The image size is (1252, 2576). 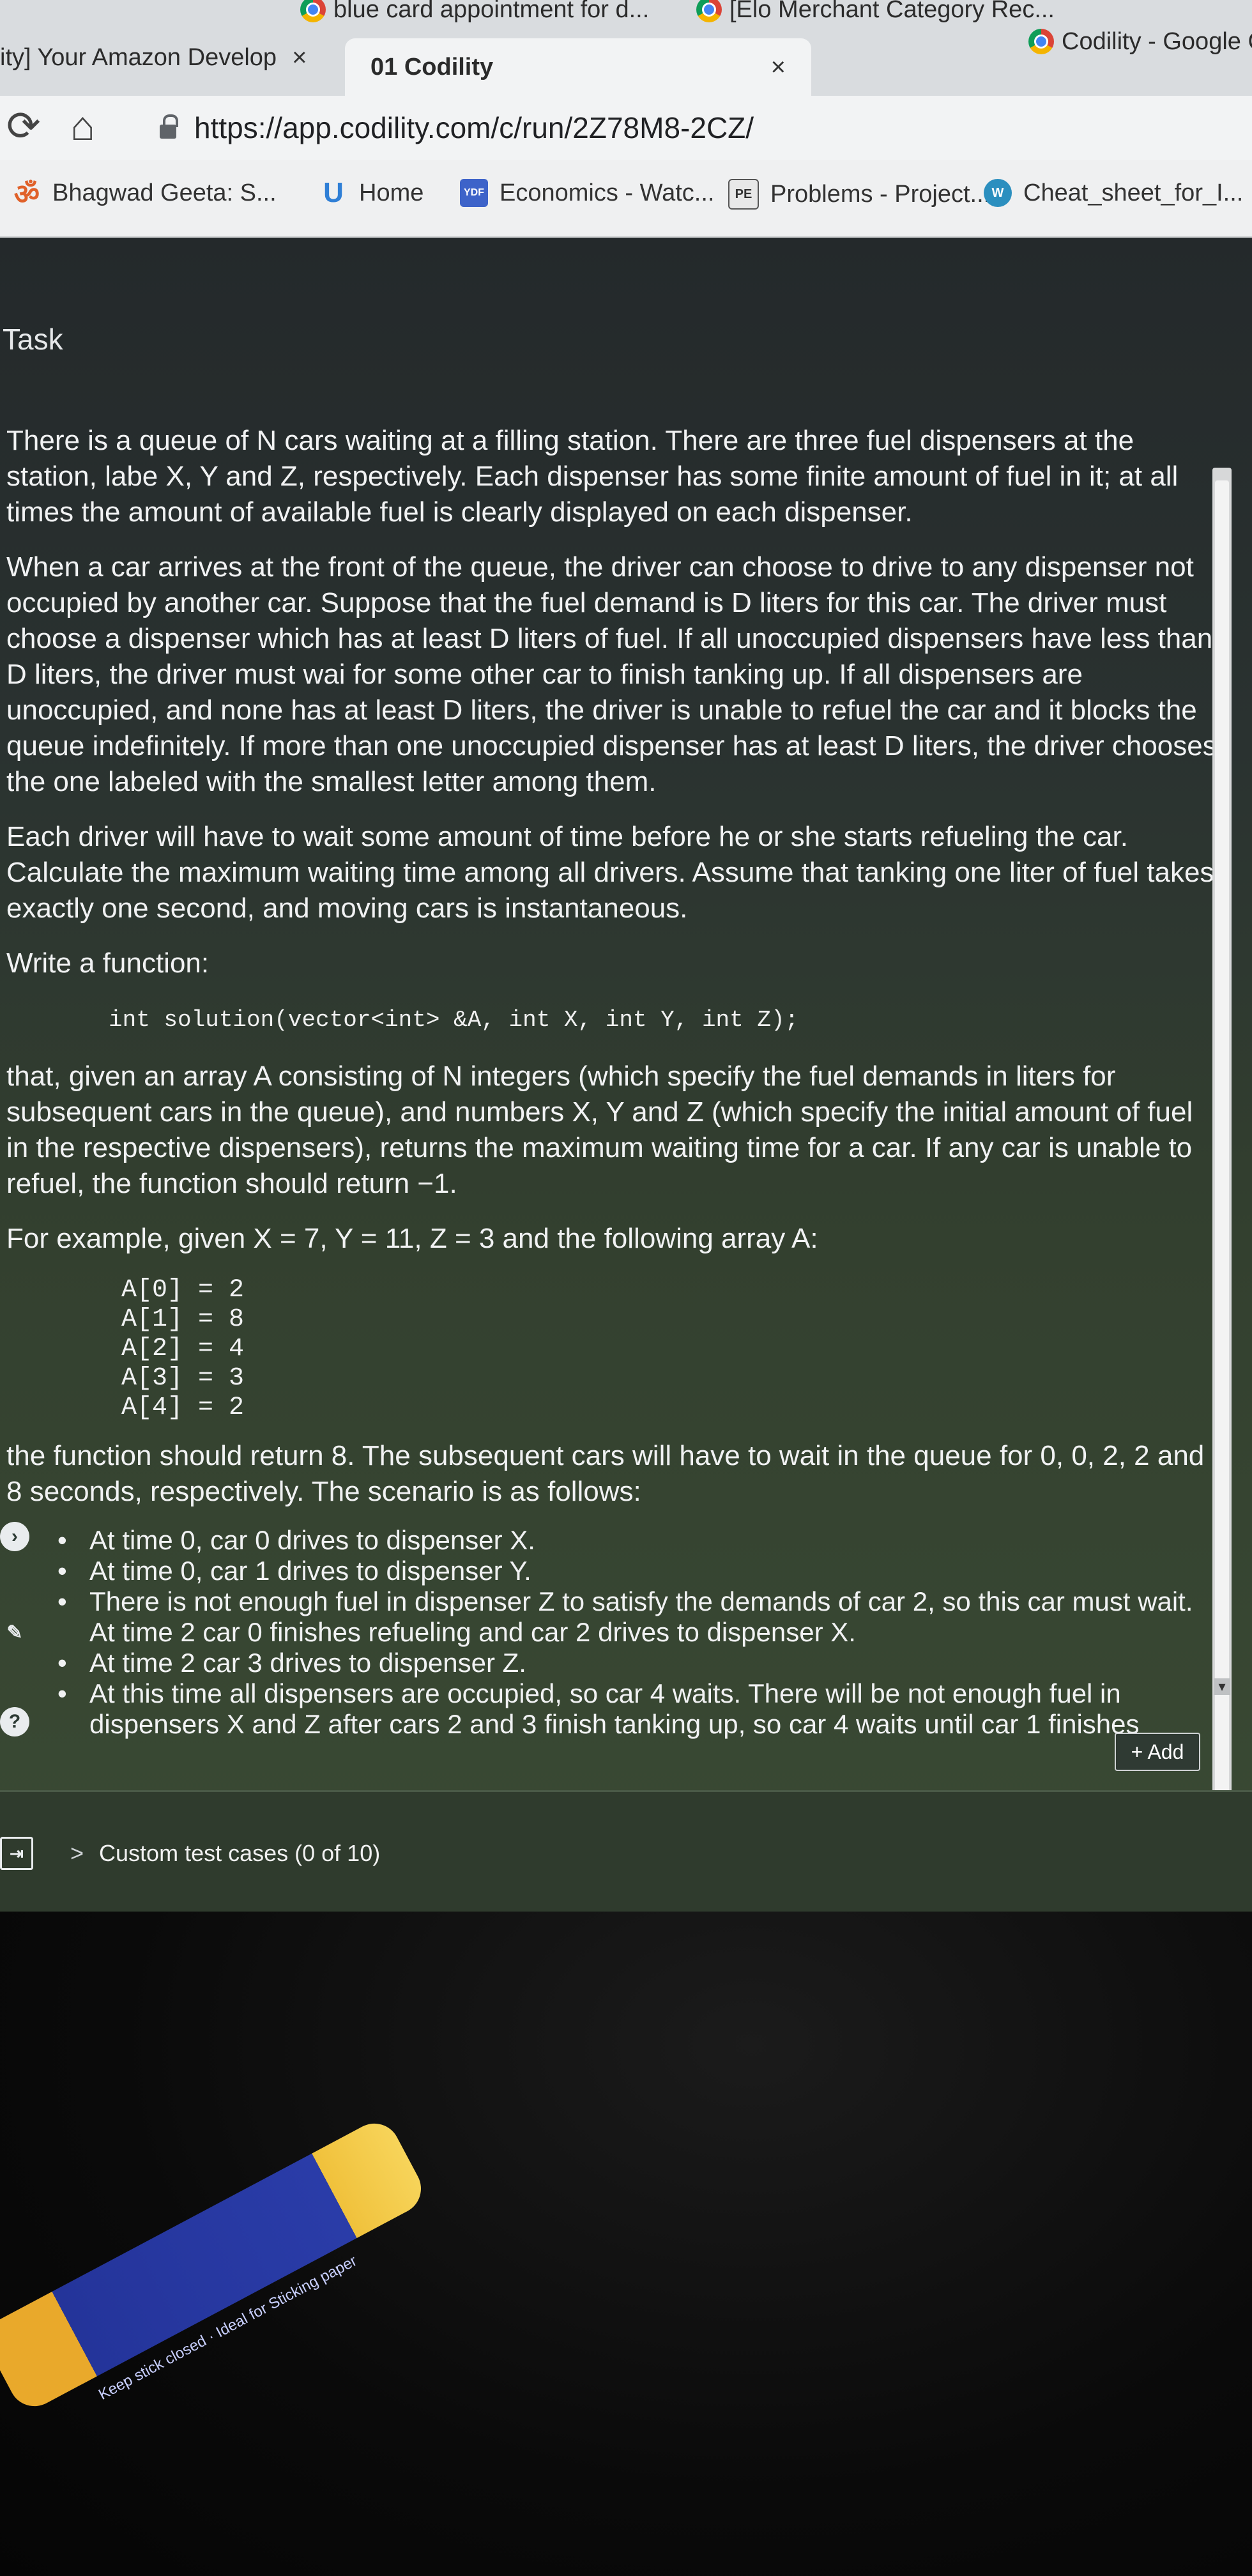 What do you see at coordinates (1157, 1752) in the screenshot?
I see `add-test-button: + Add` at bounding box center [1157, 1752].